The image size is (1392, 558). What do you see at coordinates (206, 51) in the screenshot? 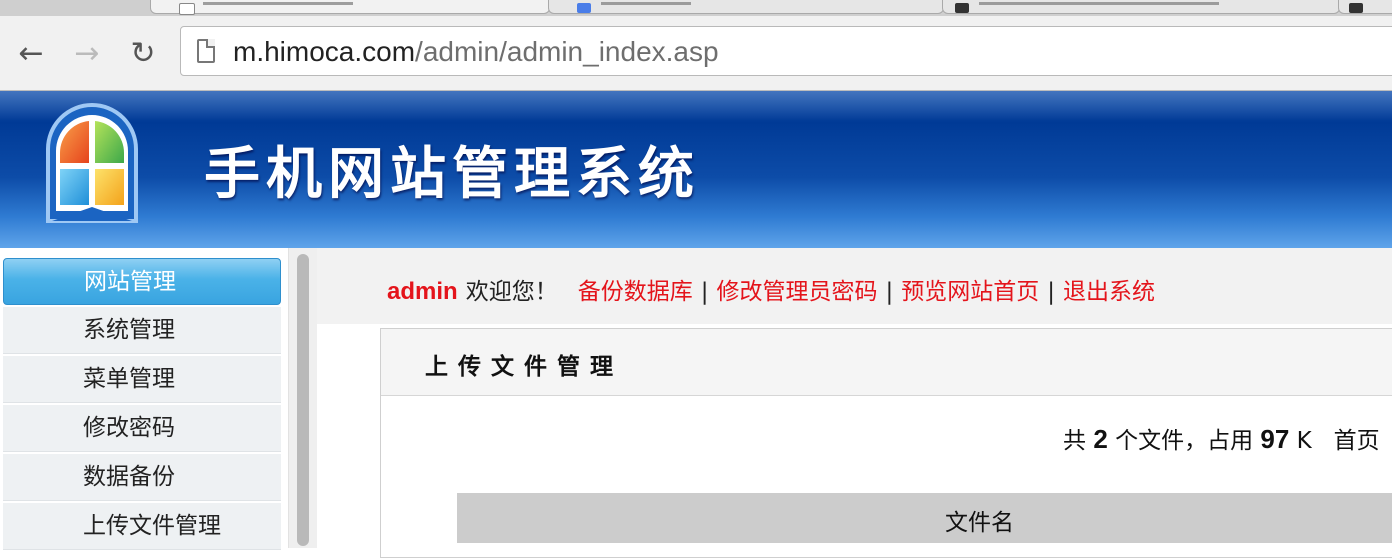
I see `page-icon` at bounding box center [206, 51].